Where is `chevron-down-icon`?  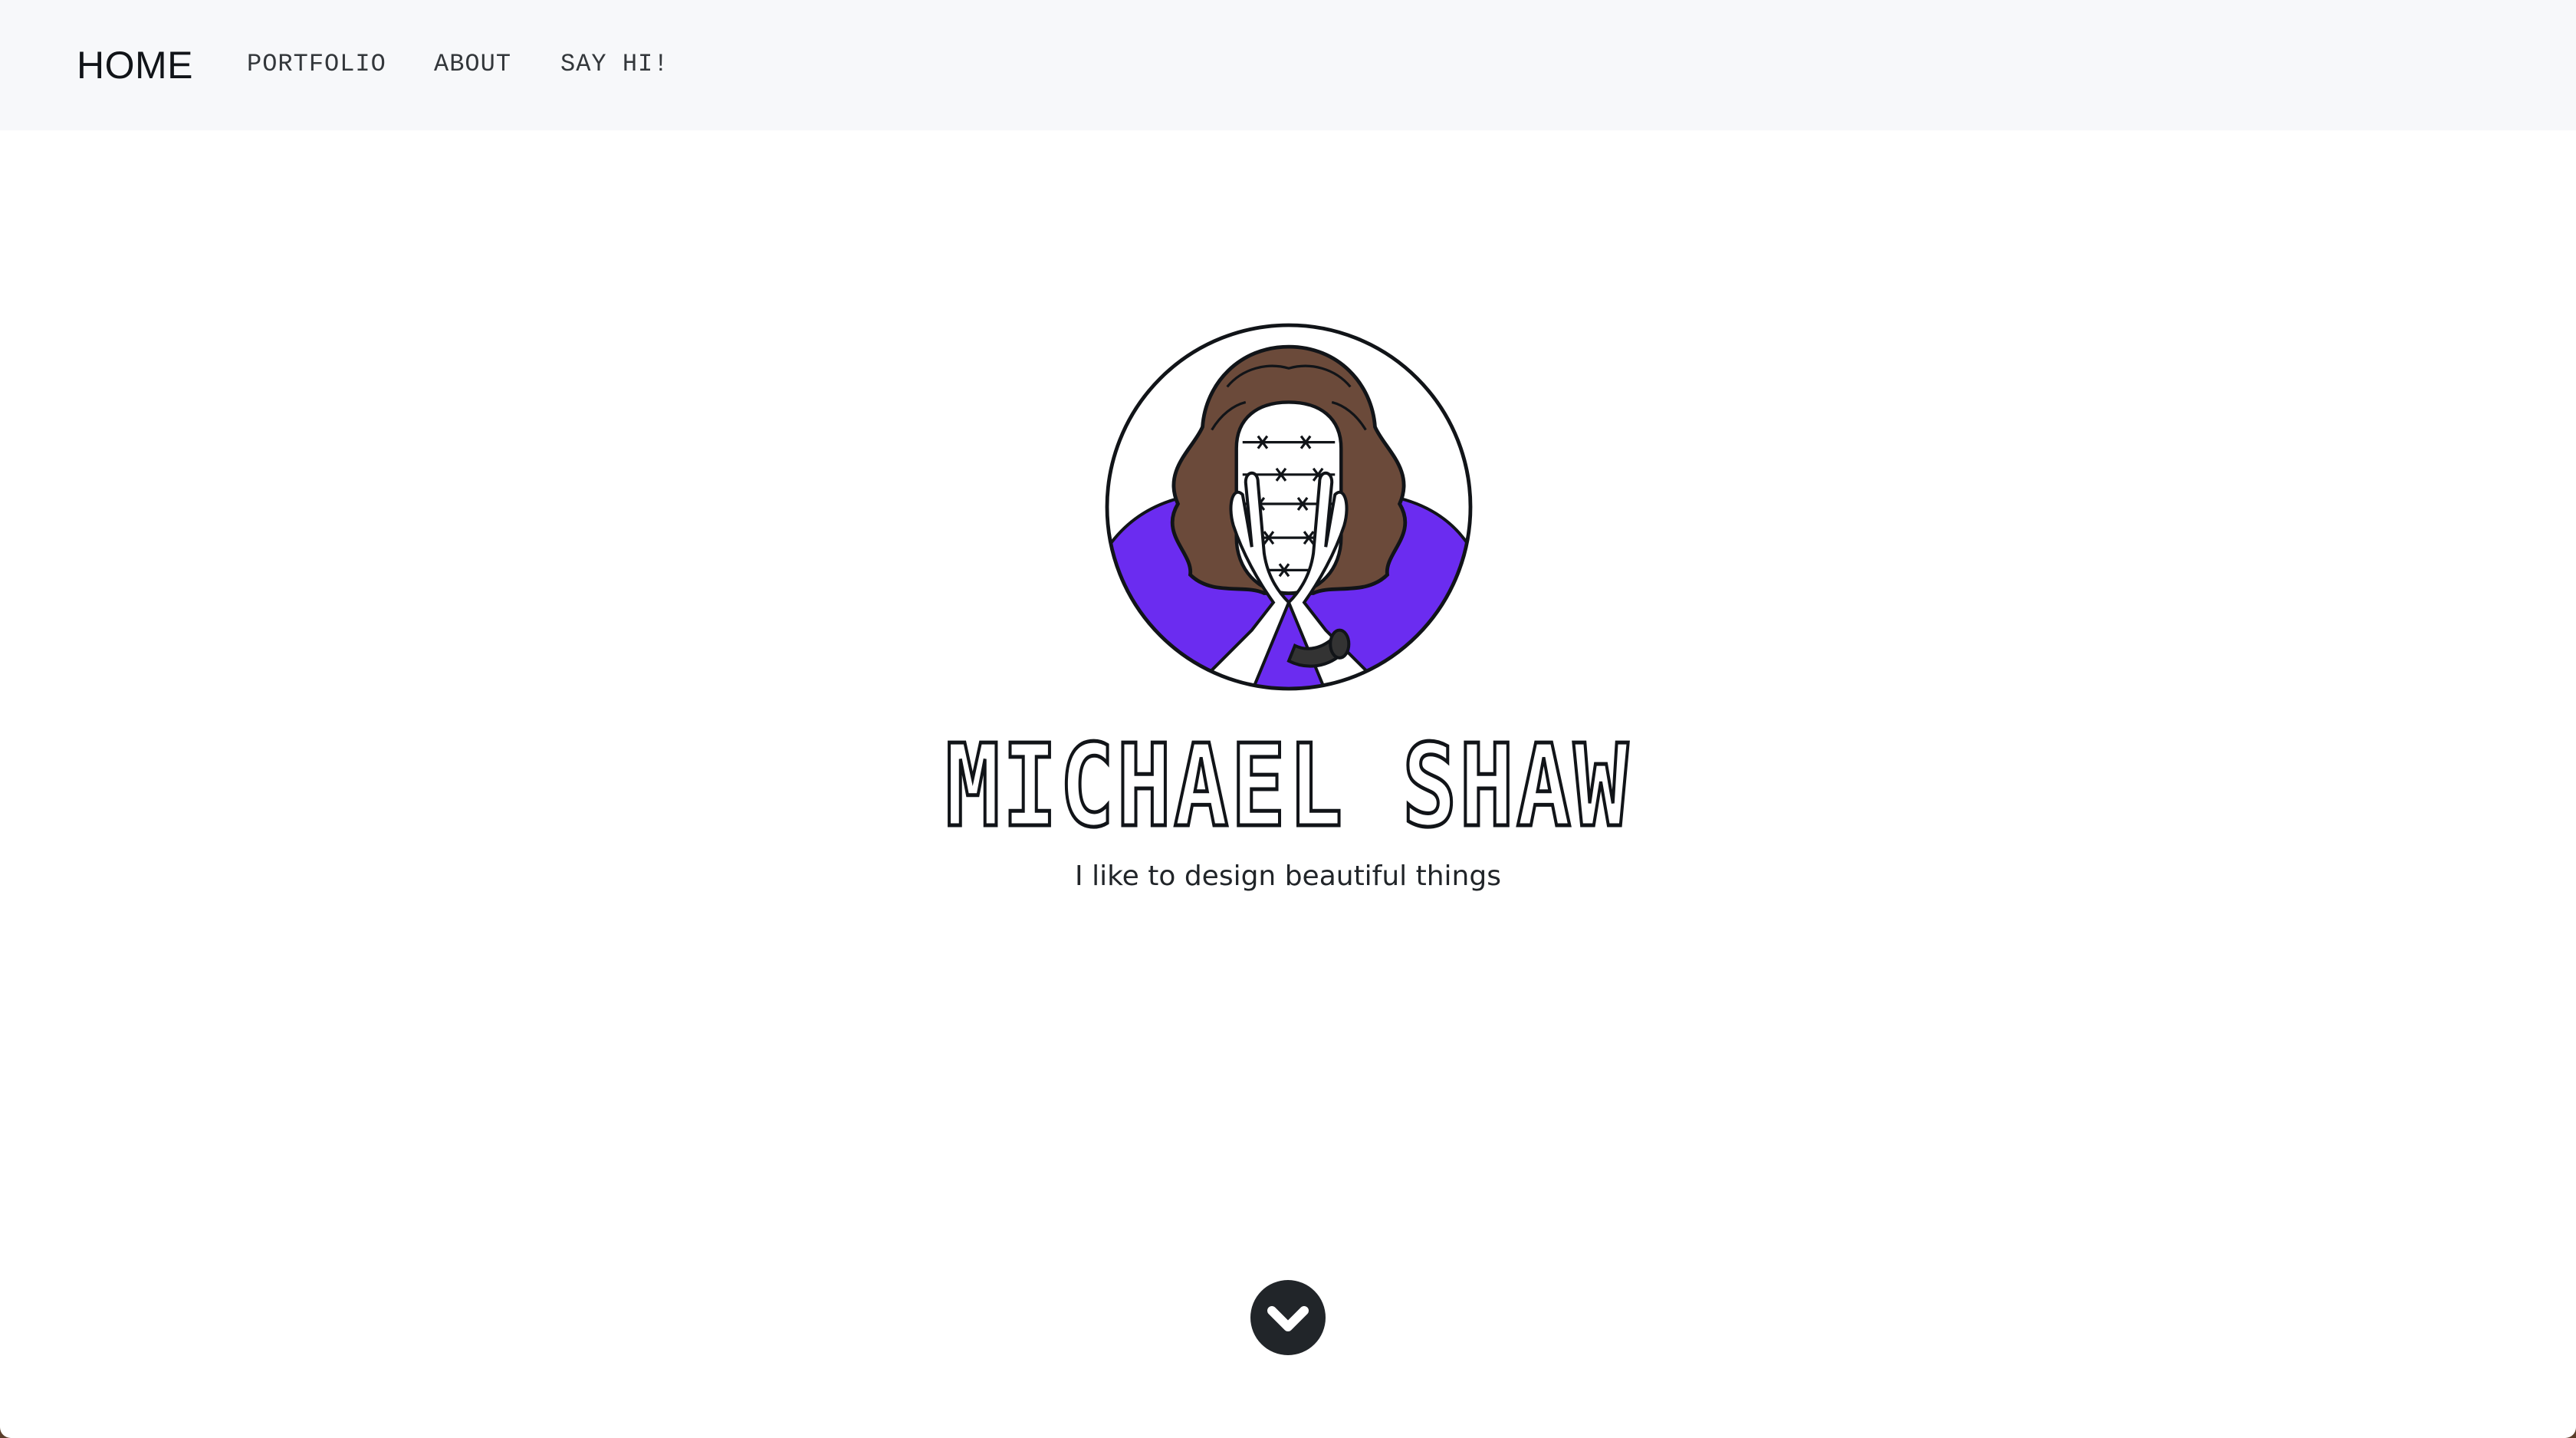
chevron-down-icon is located at coordinates (1288, 1318).